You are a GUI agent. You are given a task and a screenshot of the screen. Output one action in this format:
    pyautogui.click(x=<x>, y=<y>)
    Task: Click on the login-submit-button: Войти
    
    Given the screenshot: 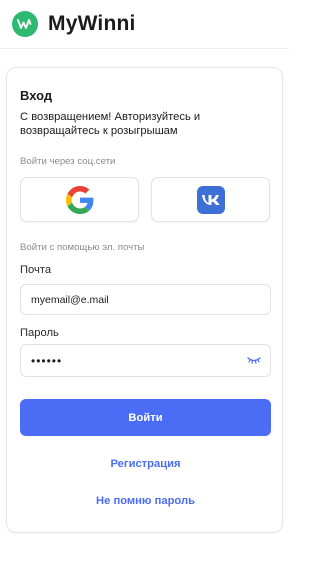 What is the action you would take?
    pyautogui.click(x=145, y=417)
    